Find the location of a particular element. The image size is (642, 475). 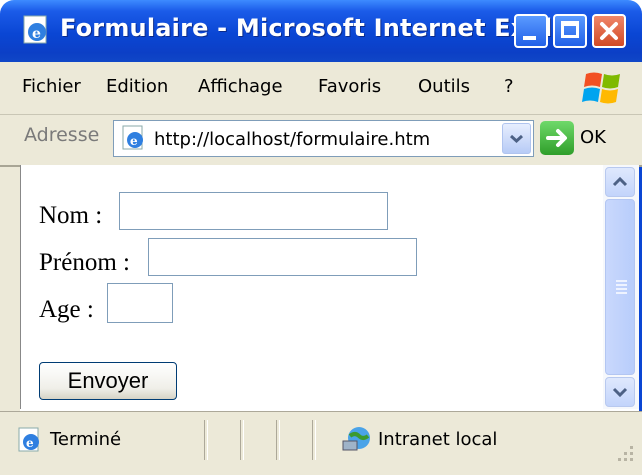

menu-favoris: Favoris is located at coordinates (349, 86).